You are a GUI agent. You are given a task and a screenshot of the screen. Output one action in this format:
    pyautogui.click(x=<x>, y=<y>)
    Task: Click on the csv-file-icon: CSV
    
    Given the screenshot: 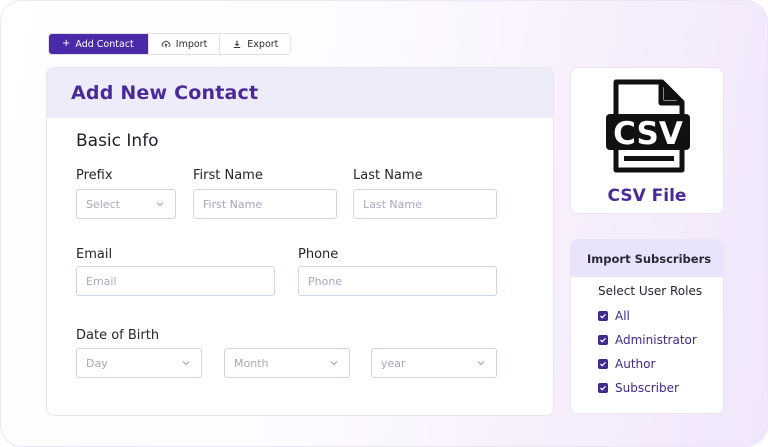 What is the action you would take?
    pyautogui.click(x=648, y=126)
    